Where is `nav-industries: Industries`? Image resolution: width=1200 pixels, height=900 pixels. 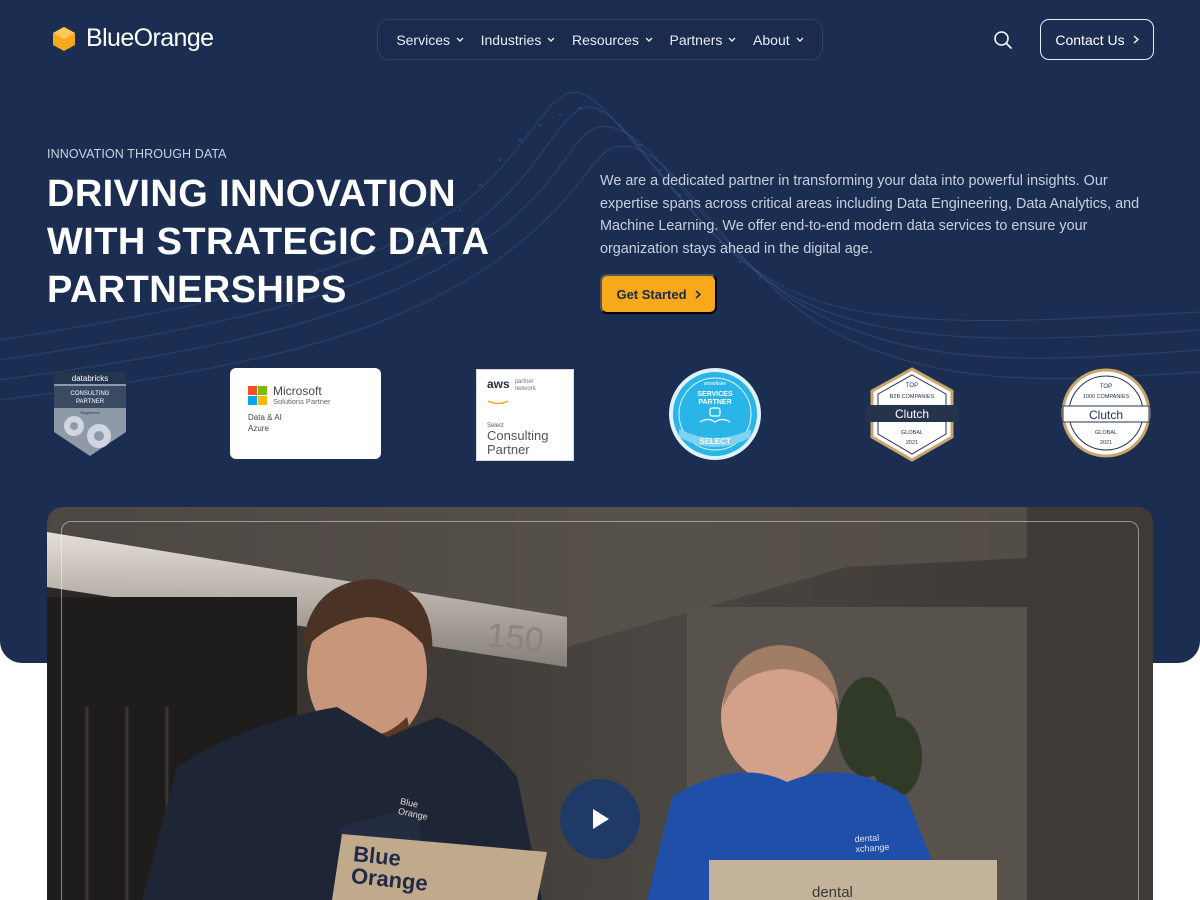
nav-industries: Industries is located at coordinates (518, 40).